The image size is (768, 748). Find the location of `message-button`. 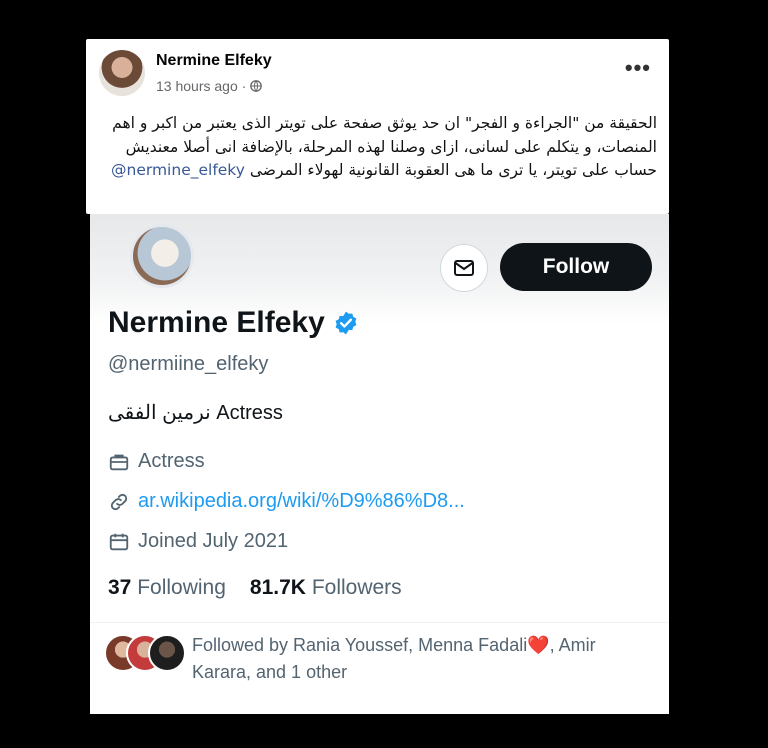

message-button is located at coordinates (464, 268).